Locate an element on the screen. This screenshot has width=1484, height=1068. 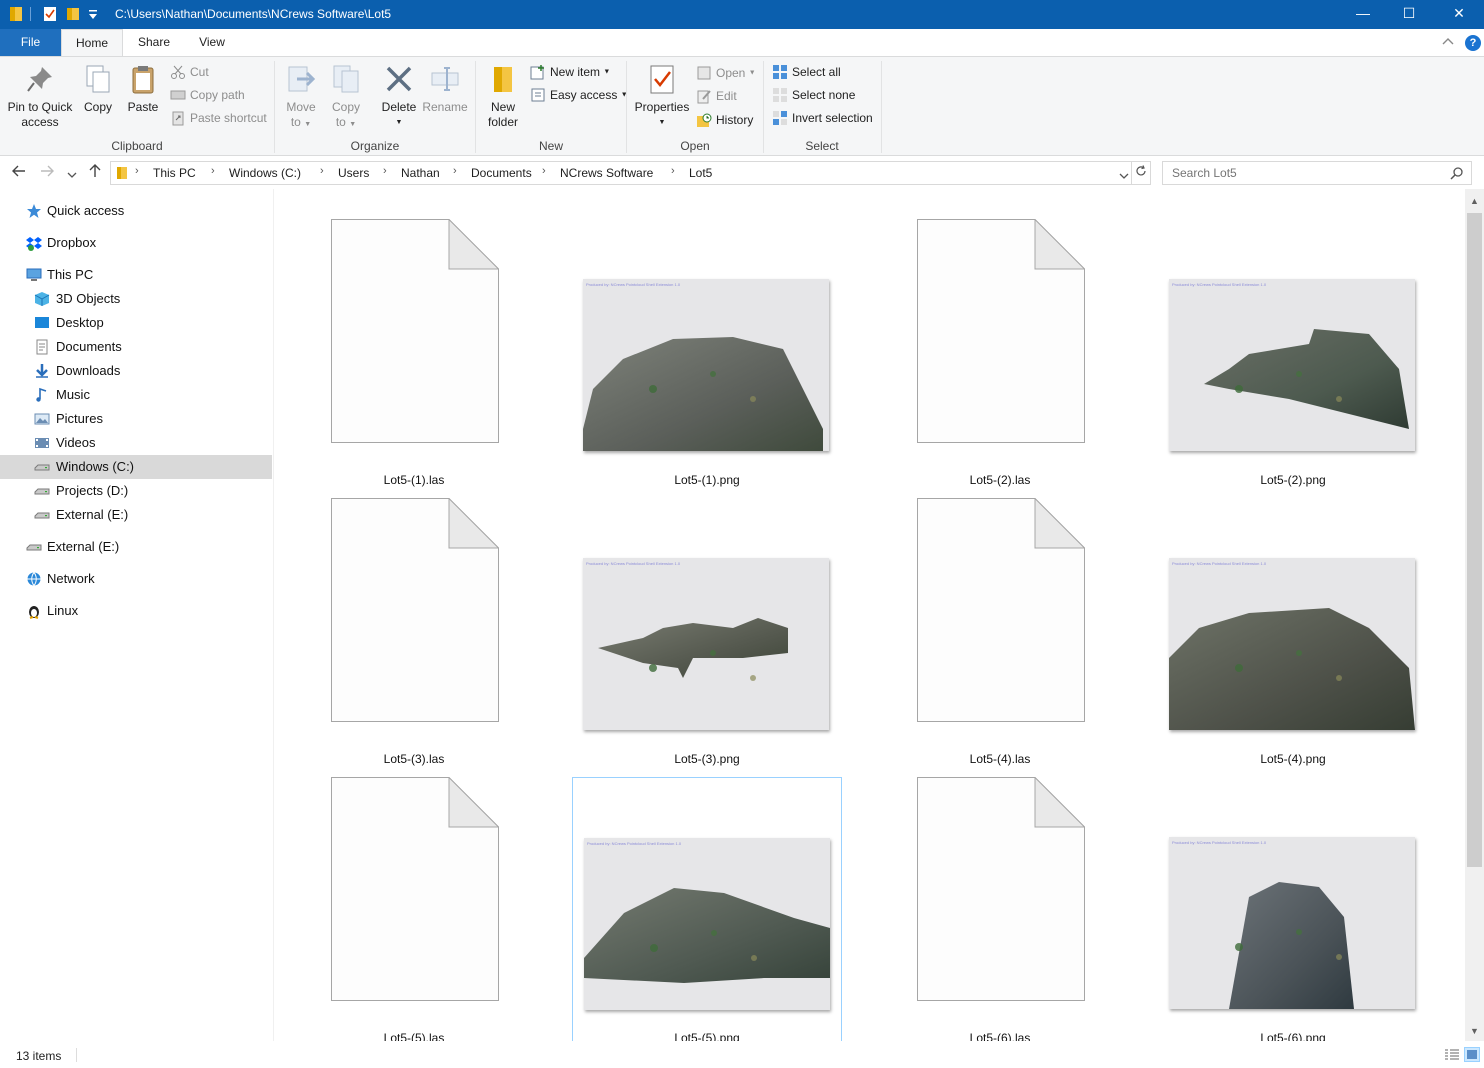
invert-selection-button: Invert selection is located at coordinates (822, 120).